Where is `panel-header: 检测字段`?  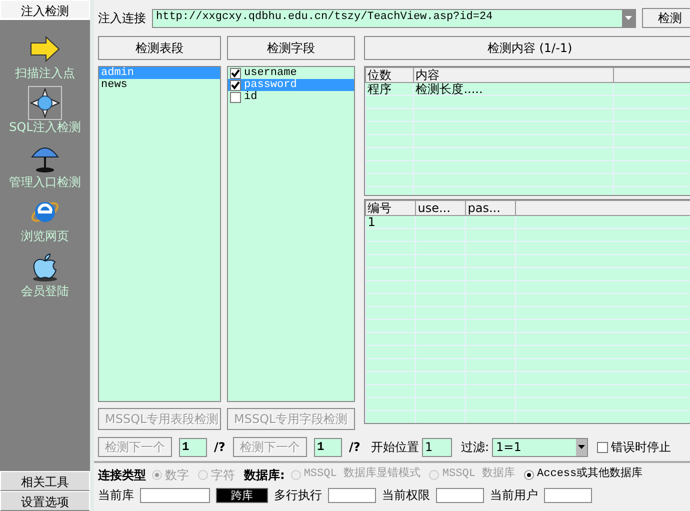 panel-header: 检测字段 is located at coordinates (291, 48).